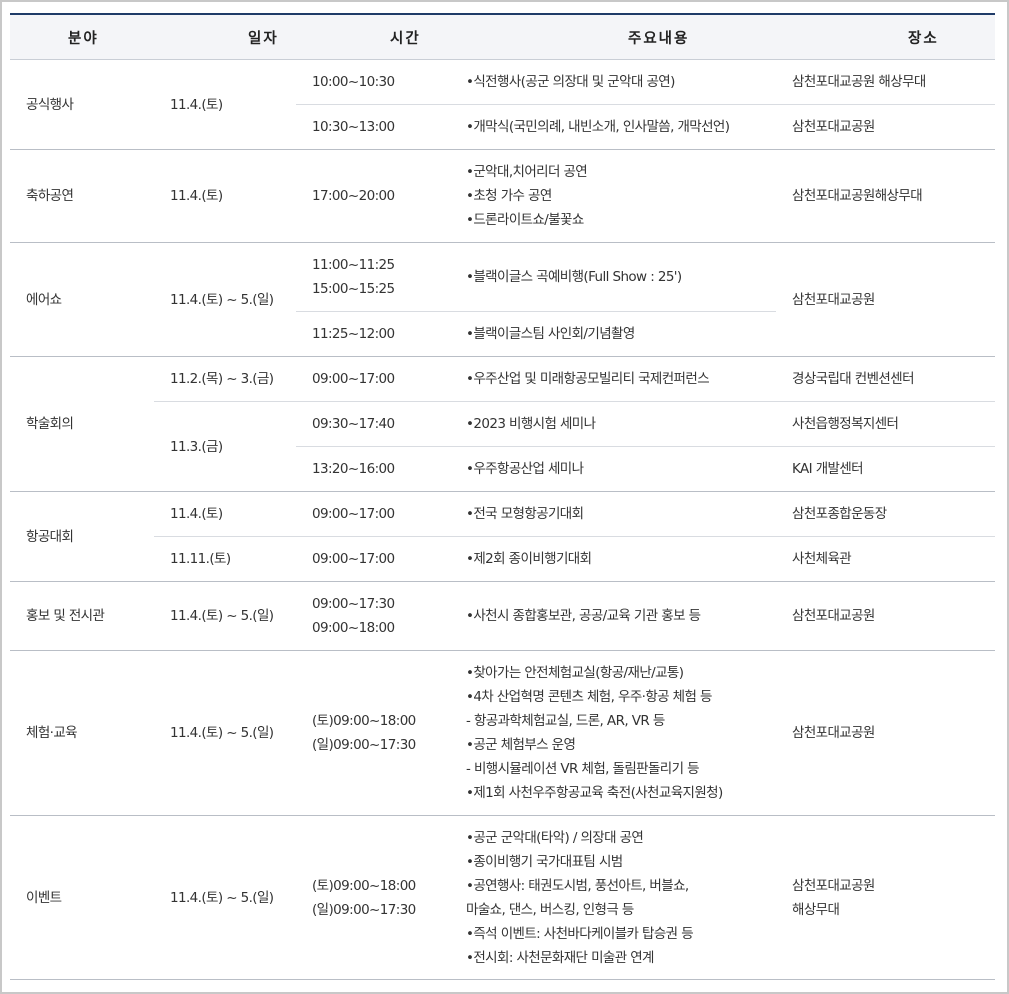 Image resolution: width=1009 pixels, height=994 pixels. I want to click on time-cell: 10:30~13:00, so click(373, 127).